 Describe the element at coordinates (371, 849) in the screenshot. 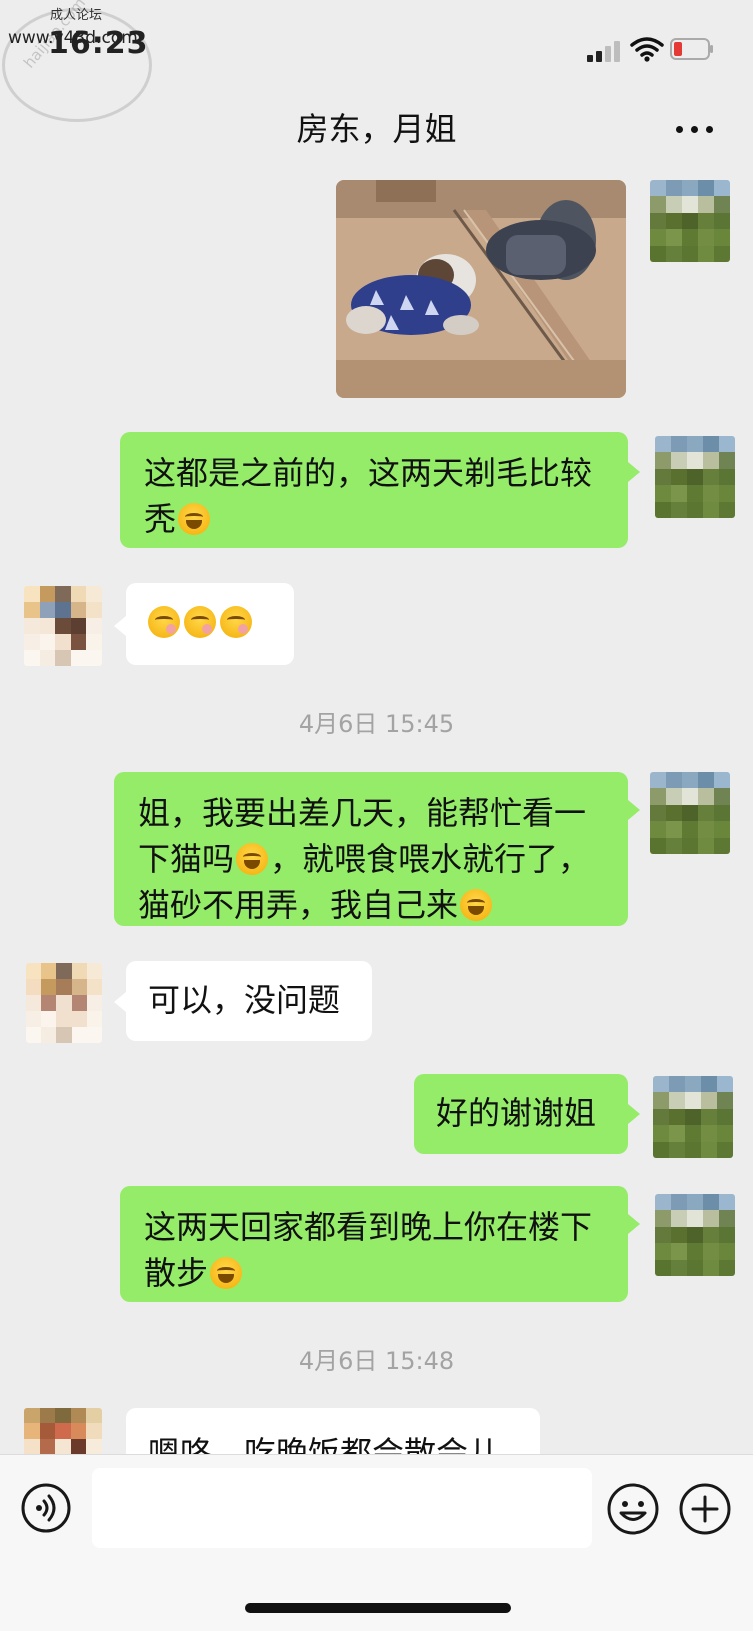

I see `message-bubble-me: 姐，我要出差几天，能帮忙看一 下猫吗 ，就喂食喂水就行了， 猫砂不用弄，我自己来` at that location.